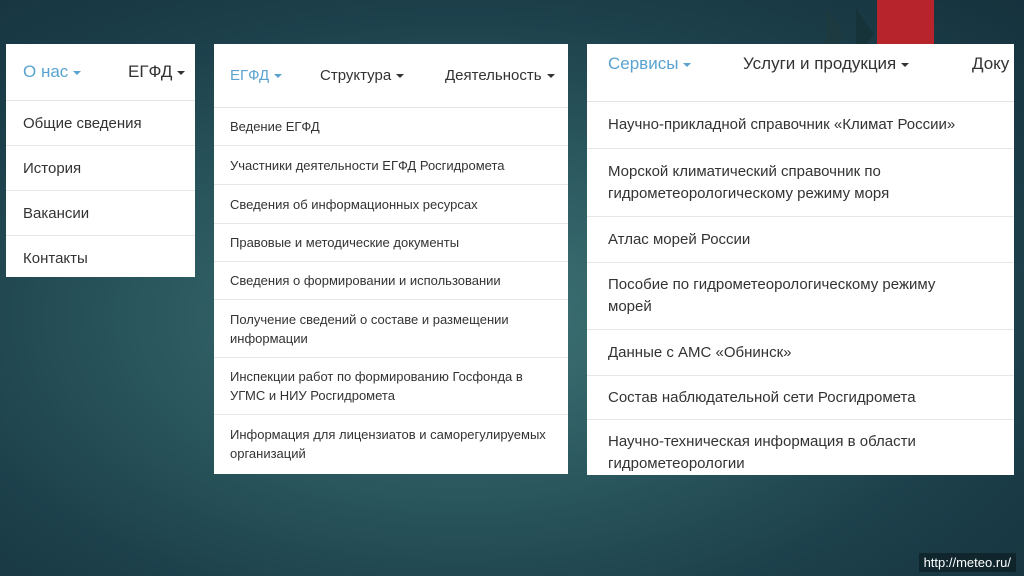 The width and height of the screenshot is (1024, 576). What do you see at coordinates (275, 126) in the screenshot?
I see `menu-item-label: Ведение ЕГФД` at bounding box center [275, 126].